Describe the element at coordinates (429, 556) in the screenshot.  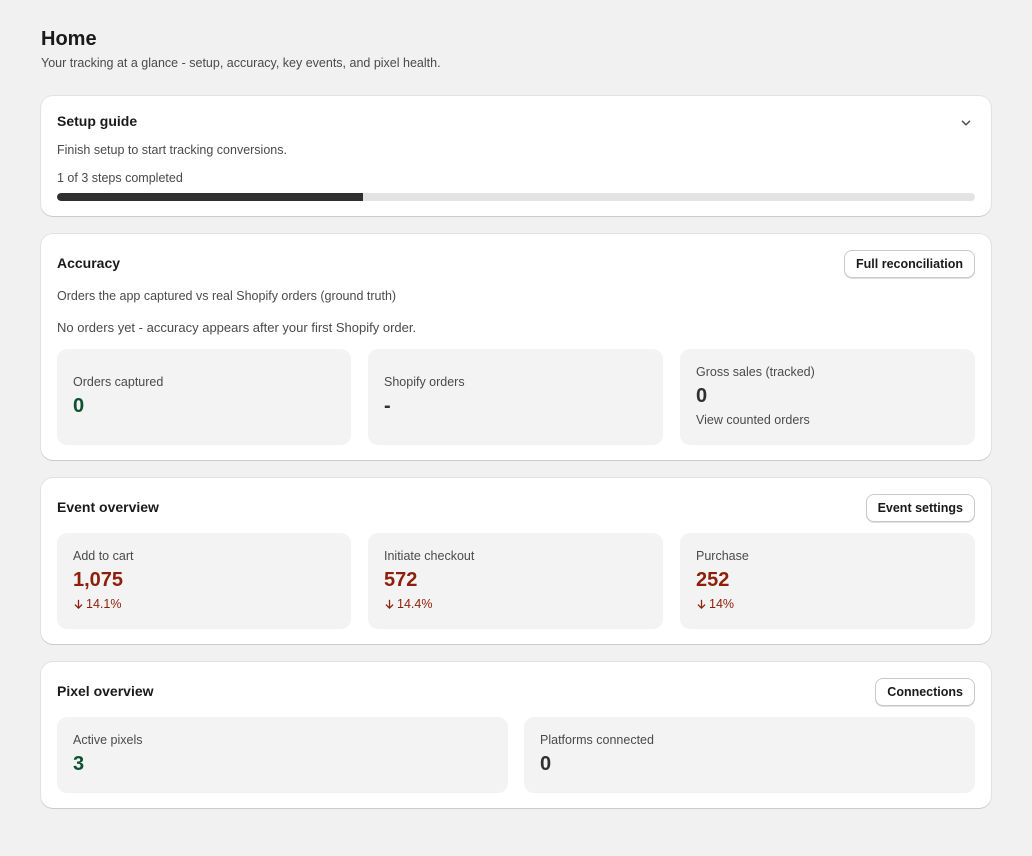
I see `stat-label: Initiate checkout` at that location.